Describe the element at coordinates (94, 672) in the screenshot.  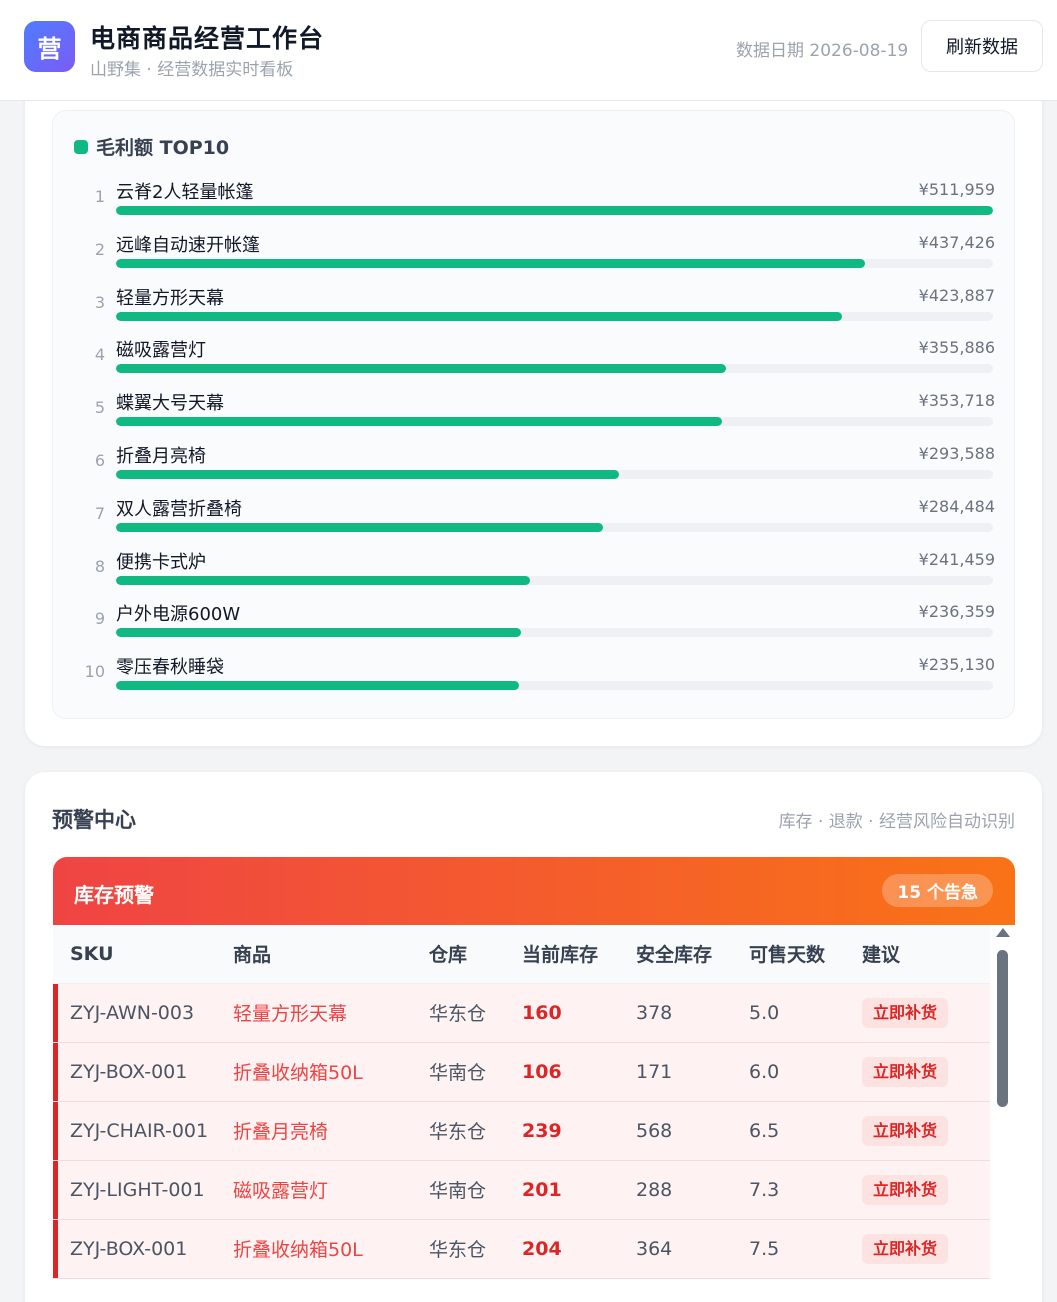
I see `rank-number: 10` at that location.